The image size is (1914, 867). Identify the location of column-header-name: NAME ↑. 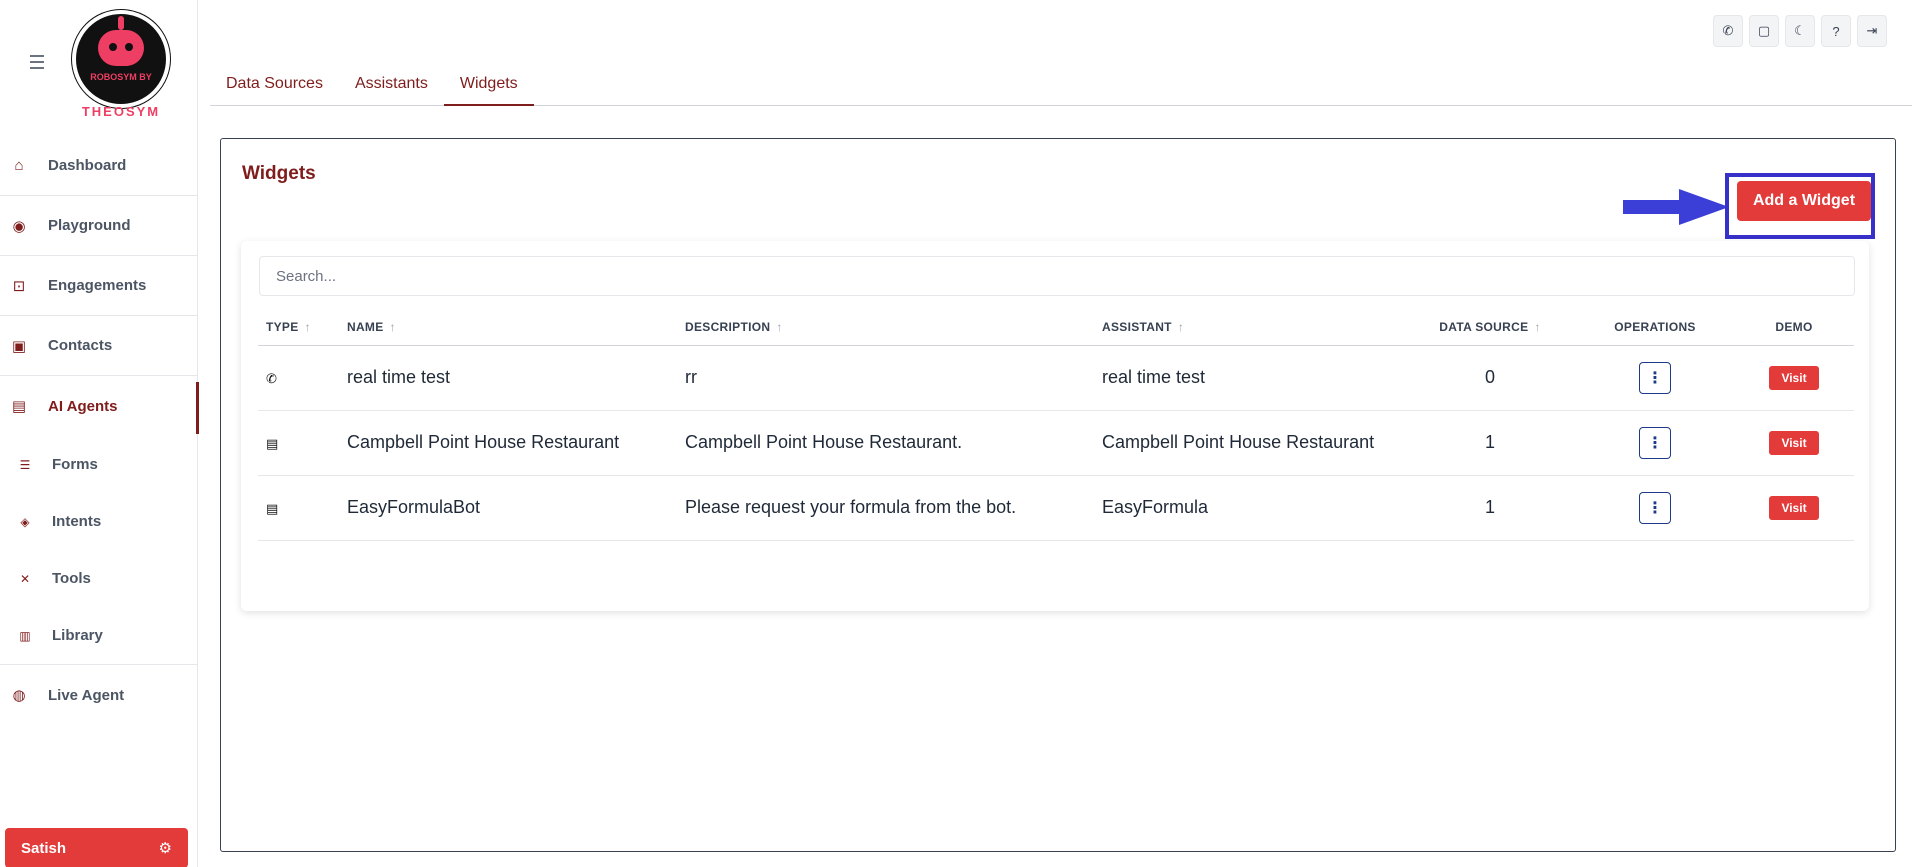
(508, 327).